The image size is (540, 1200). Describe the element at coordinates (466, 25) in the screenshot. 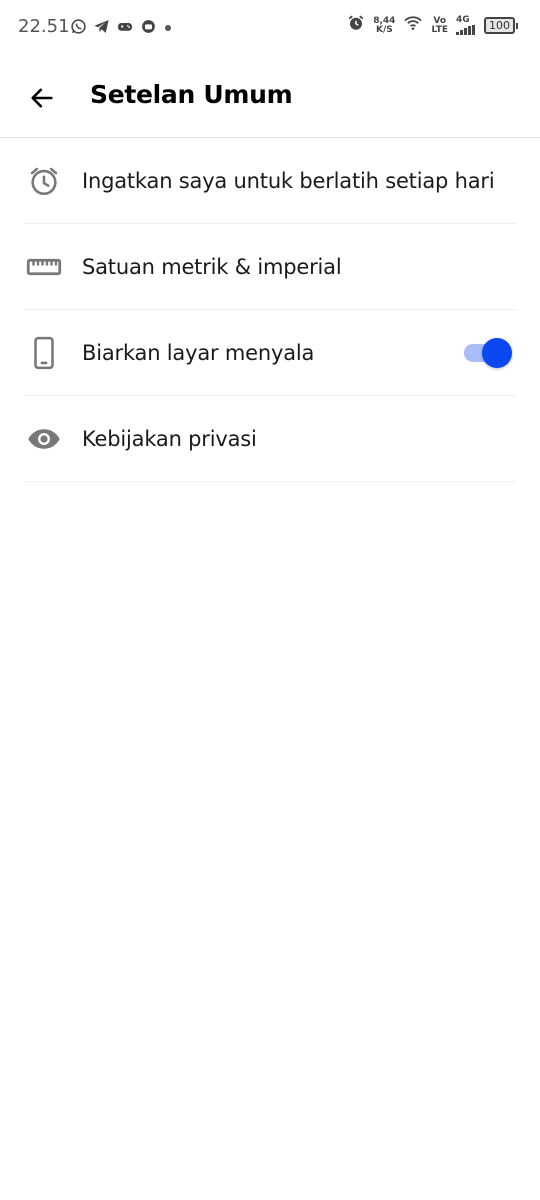

I see `signal-icon: 4G` at that location.